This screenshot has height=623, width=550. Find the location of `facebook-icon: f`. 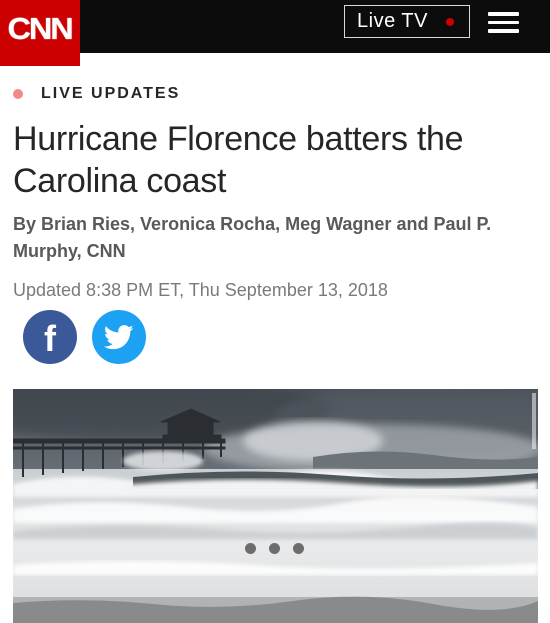

facebook-icon: f is located at coordinates (50, 338).